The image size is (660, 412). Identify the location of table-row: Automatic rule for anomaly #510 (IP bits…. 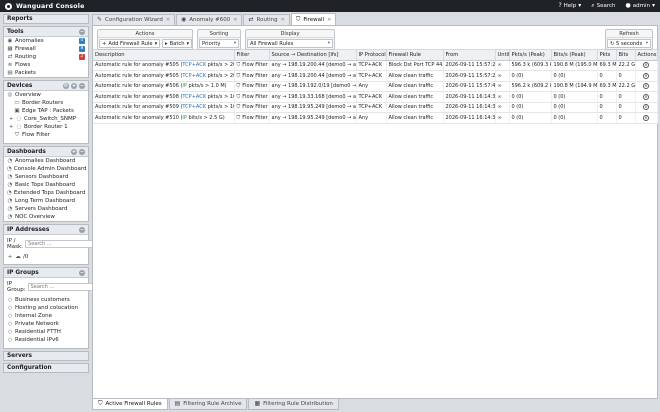
(375, 118).